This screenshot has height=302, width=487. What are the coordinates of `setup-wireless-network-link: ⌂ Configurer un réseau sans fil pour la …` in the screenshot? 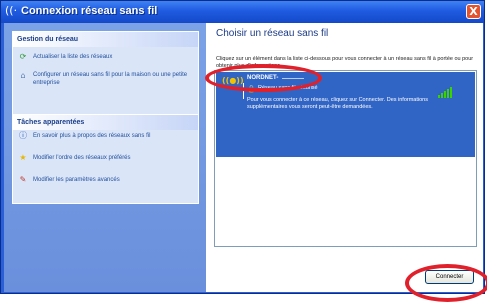 It's located at (105, 74).